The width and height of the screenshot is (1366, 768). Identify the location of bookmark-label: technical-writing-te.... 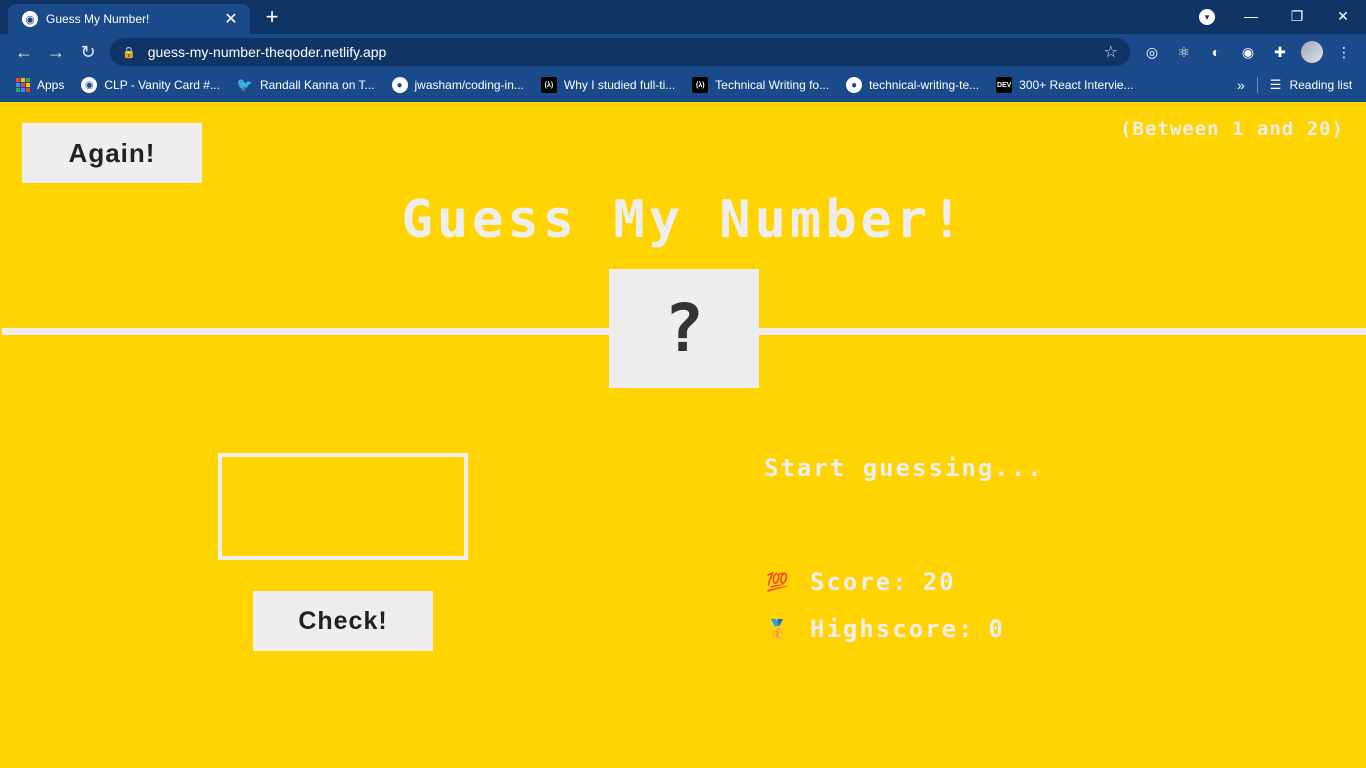
(924, 85).